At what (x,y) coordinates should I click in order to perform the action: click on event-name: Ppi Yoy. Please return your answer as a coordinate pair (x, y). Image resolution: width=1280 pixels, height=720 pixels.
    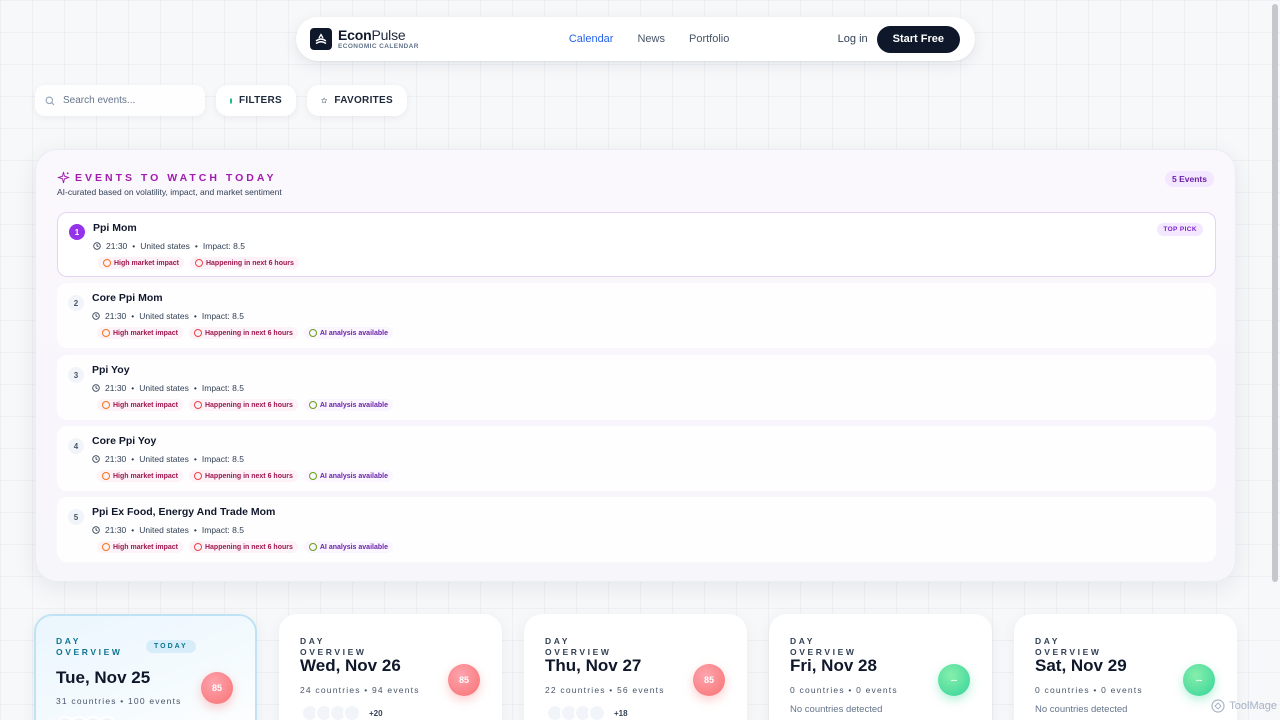
    Looking at the image, I should click on (111, 370).